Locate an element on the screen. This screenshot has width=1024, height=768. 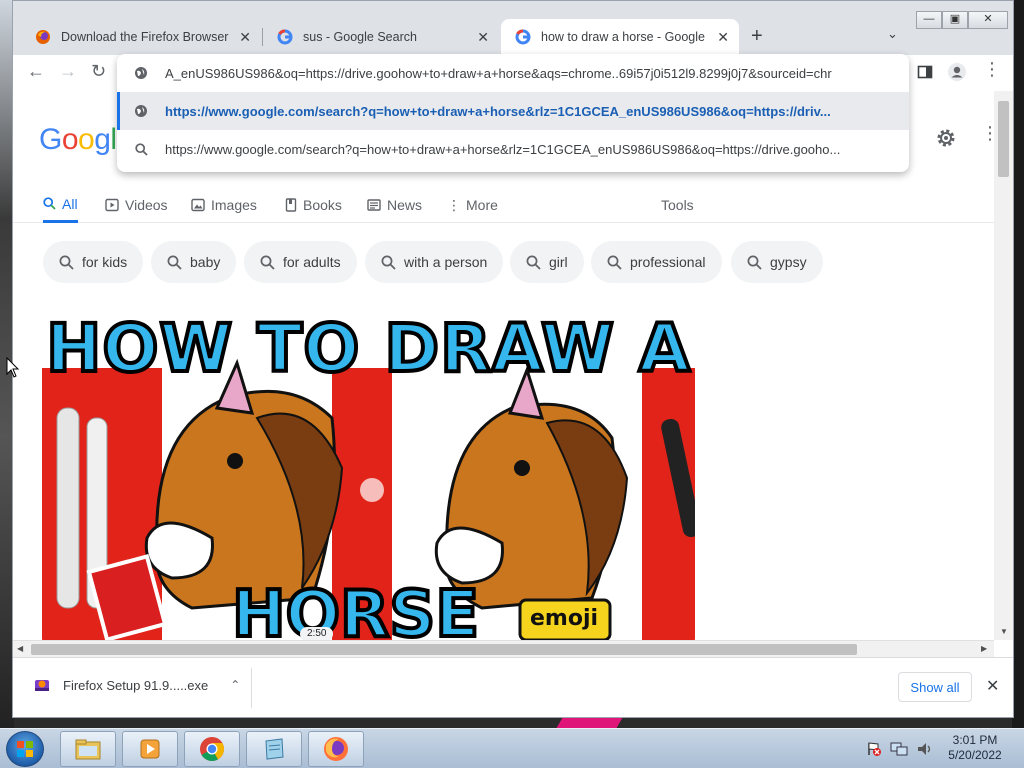
tab-title: sus - Google Search is located at coordinates (360, 37).